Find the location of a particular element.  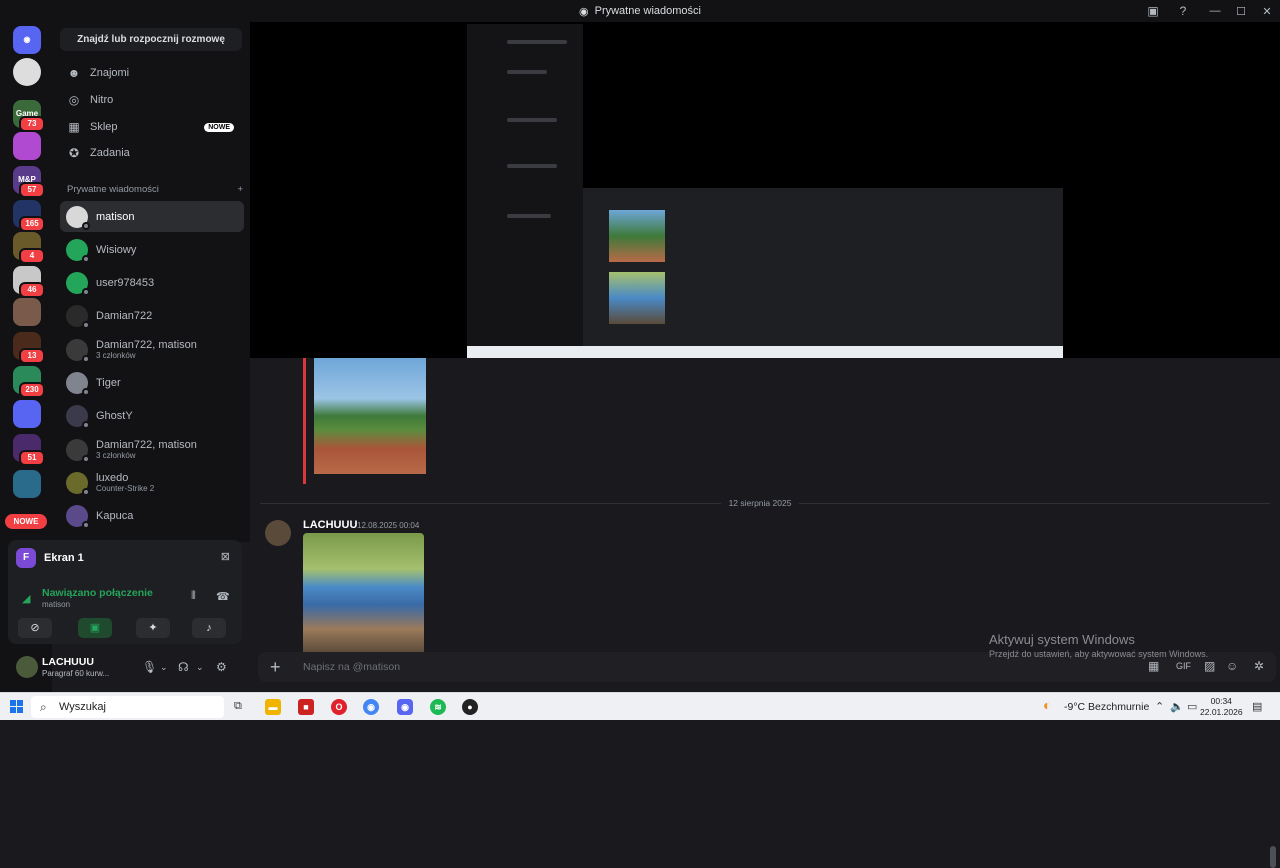

dm-item: luxedo Counter-Strike 2 is located at coordinates (152, 482).